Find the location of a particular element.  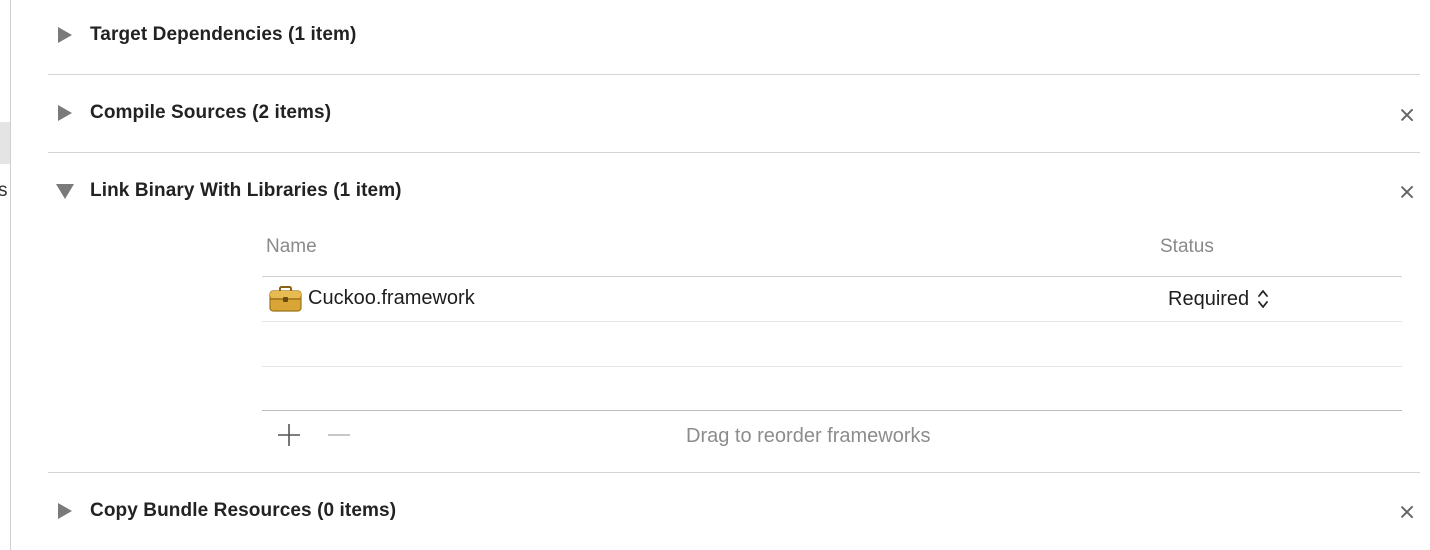

phase-header: Compile Sources (2 items) is located at coordinates (734, 115).